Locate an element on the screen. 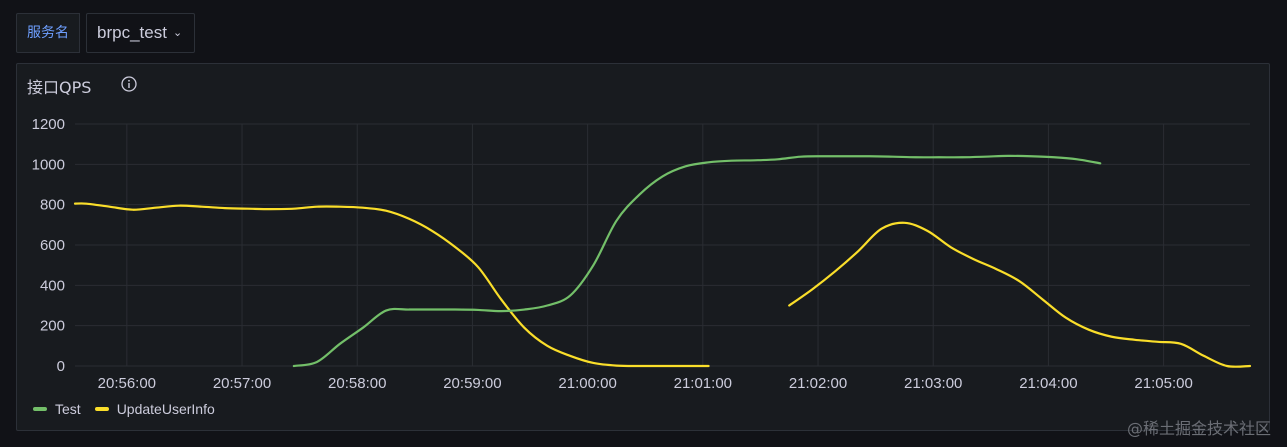 The image size is (1287, 447). legend-item-updateuserinfo: UpdateUserInfo is located at coordinates (154, 409).